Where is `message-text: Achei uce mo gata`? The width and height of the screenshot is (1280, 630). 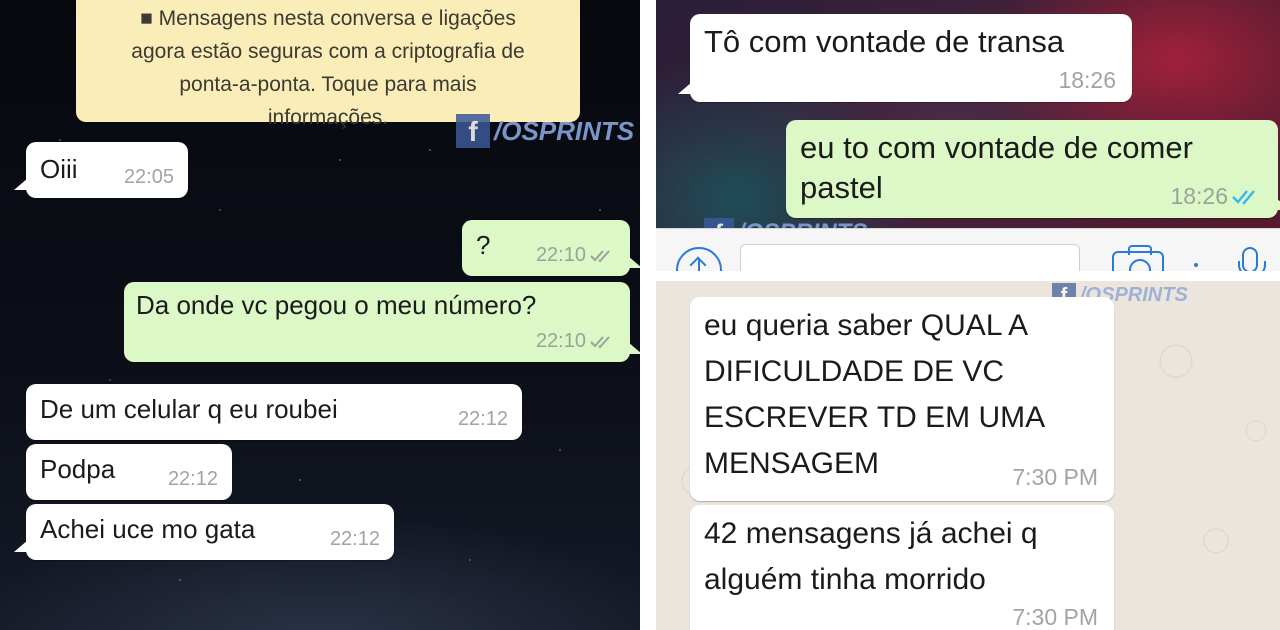 message-text: Achei uce mo gata is located at coordinates (148, 529).